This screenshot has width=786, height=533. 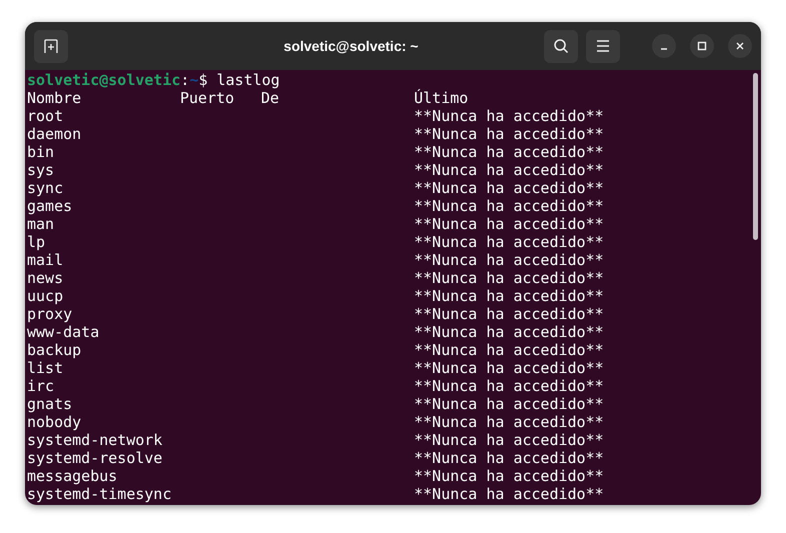 What do you see at coordinates (99, 494) in the screenshot?
I see `user-name: systemd-timesync` at bounding box center [99, 494].